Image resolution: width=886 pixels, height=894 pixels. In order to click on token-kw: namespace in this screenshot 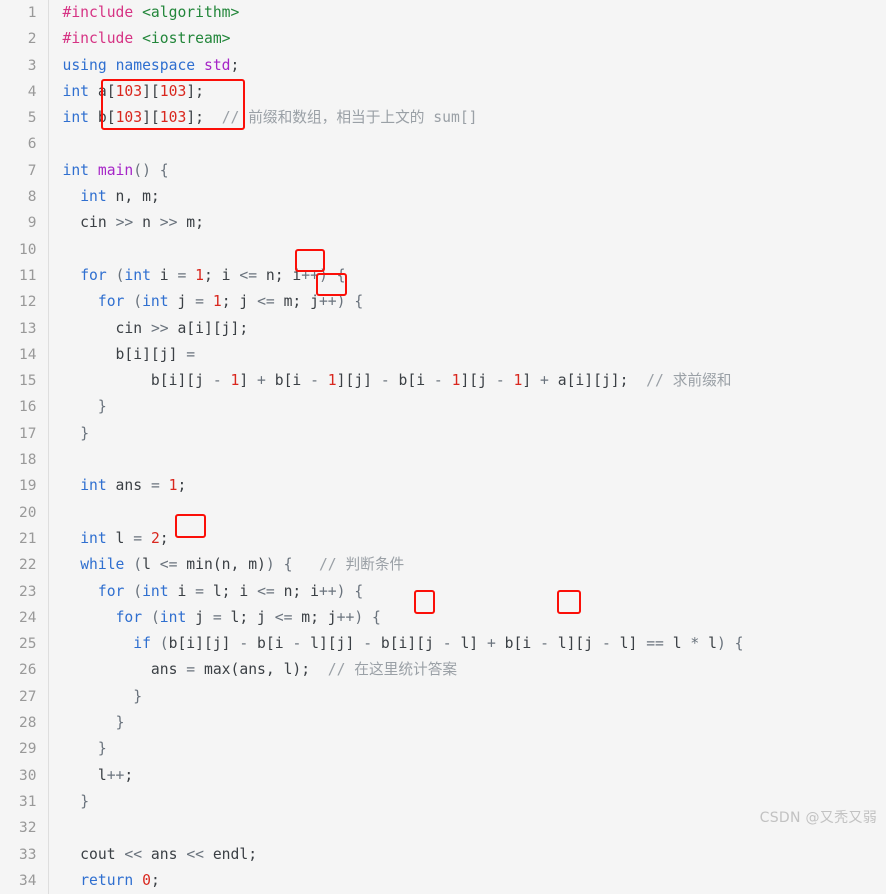, I will do `click(155, 65)`.